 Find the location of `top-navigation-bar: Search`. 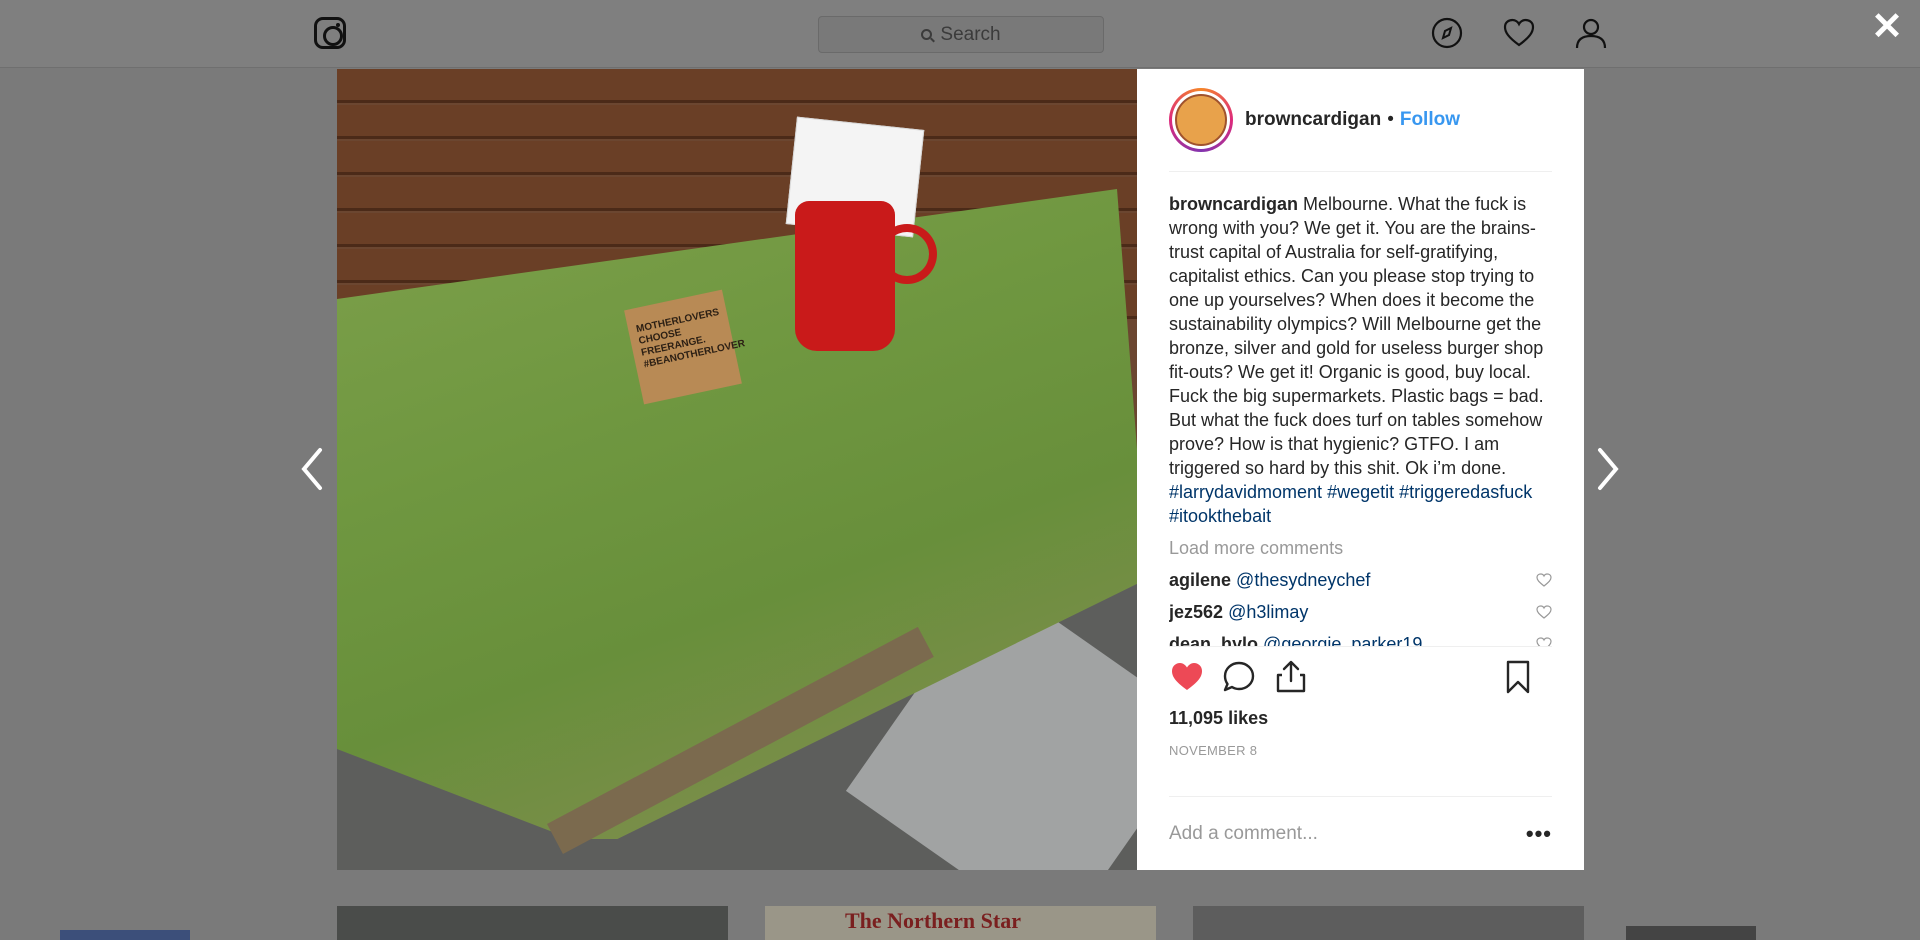

top-navigation-bar: Search is located at coordinates (960, 34).